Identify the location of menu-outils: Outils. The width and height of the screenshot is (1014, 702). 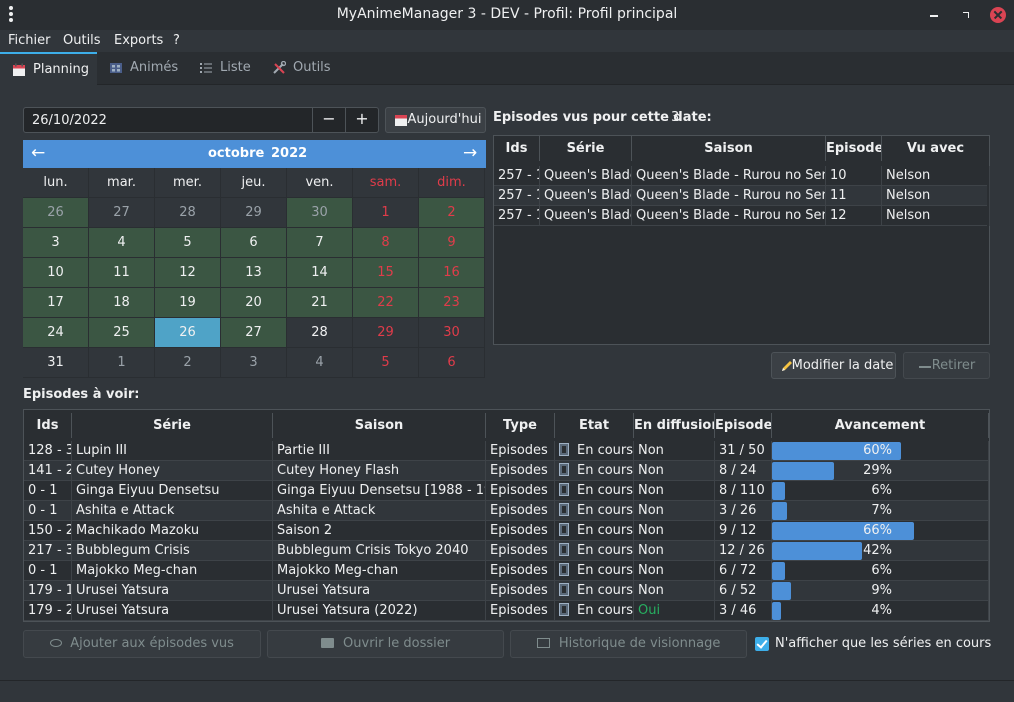
(82, 40).